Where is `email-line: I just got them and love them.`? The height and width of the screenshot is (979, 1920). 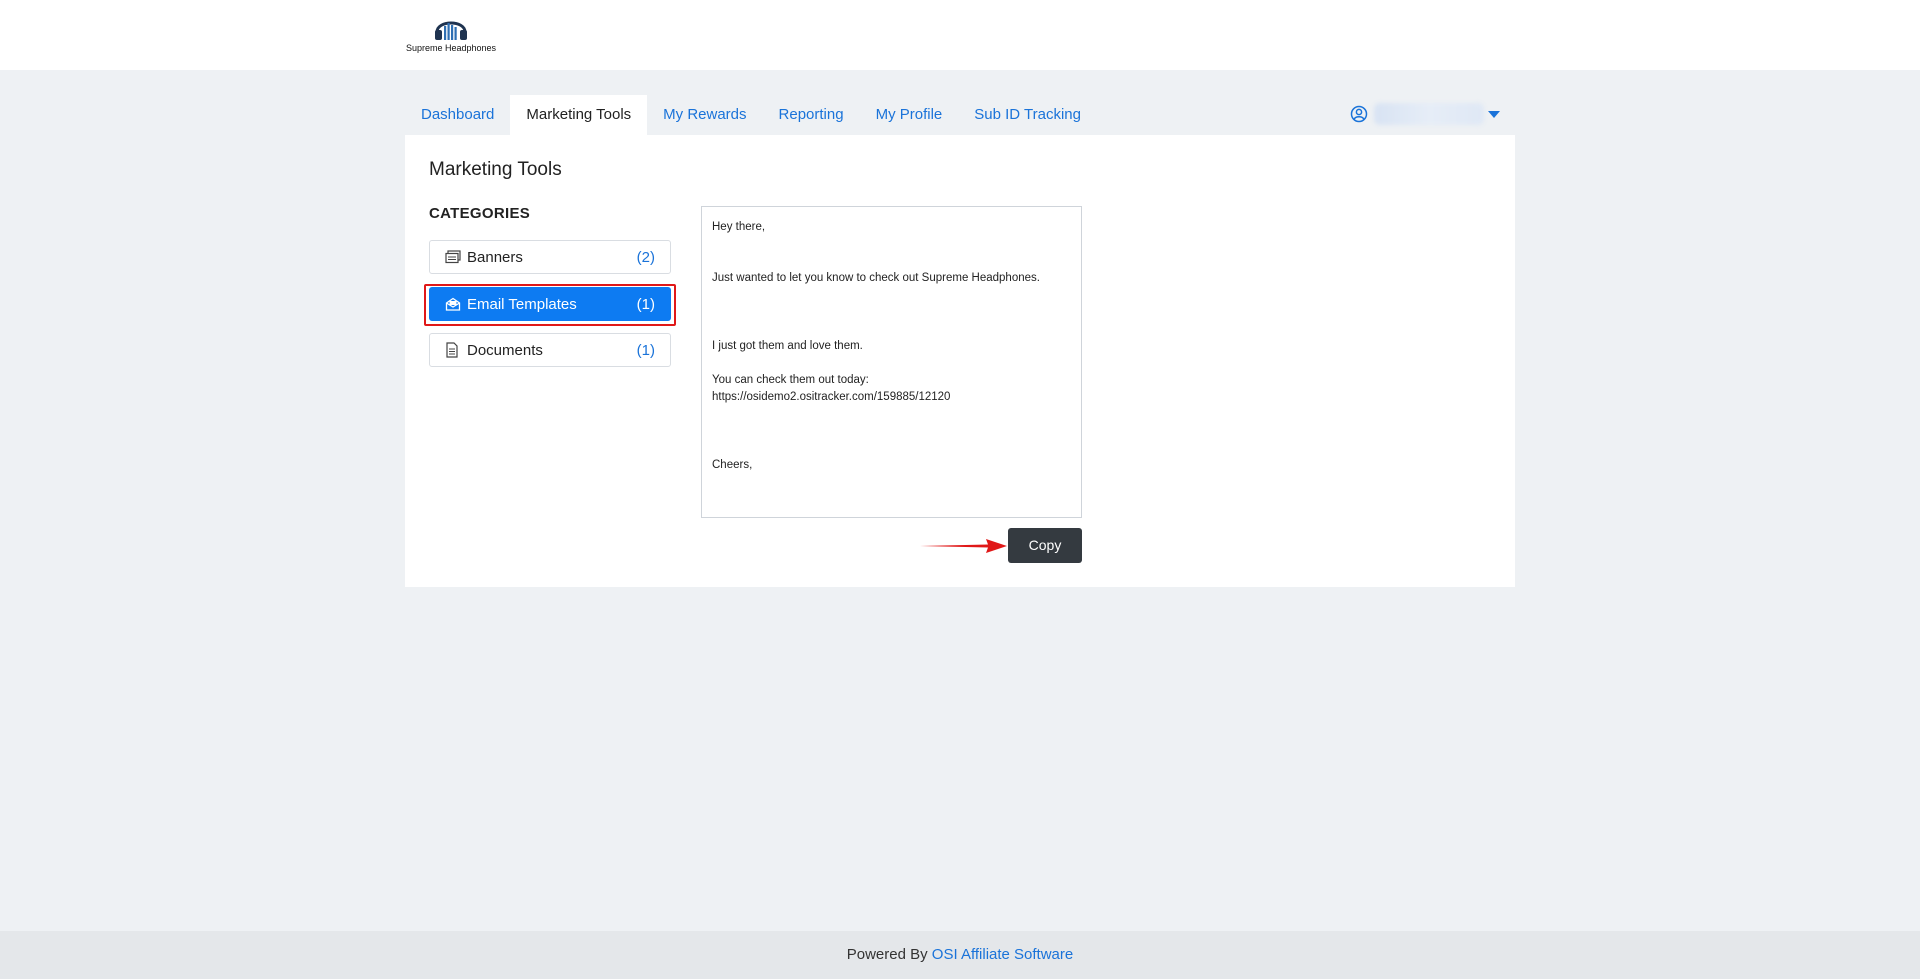
email-line: I just got them and love them. is located at coordinates (787, 346).